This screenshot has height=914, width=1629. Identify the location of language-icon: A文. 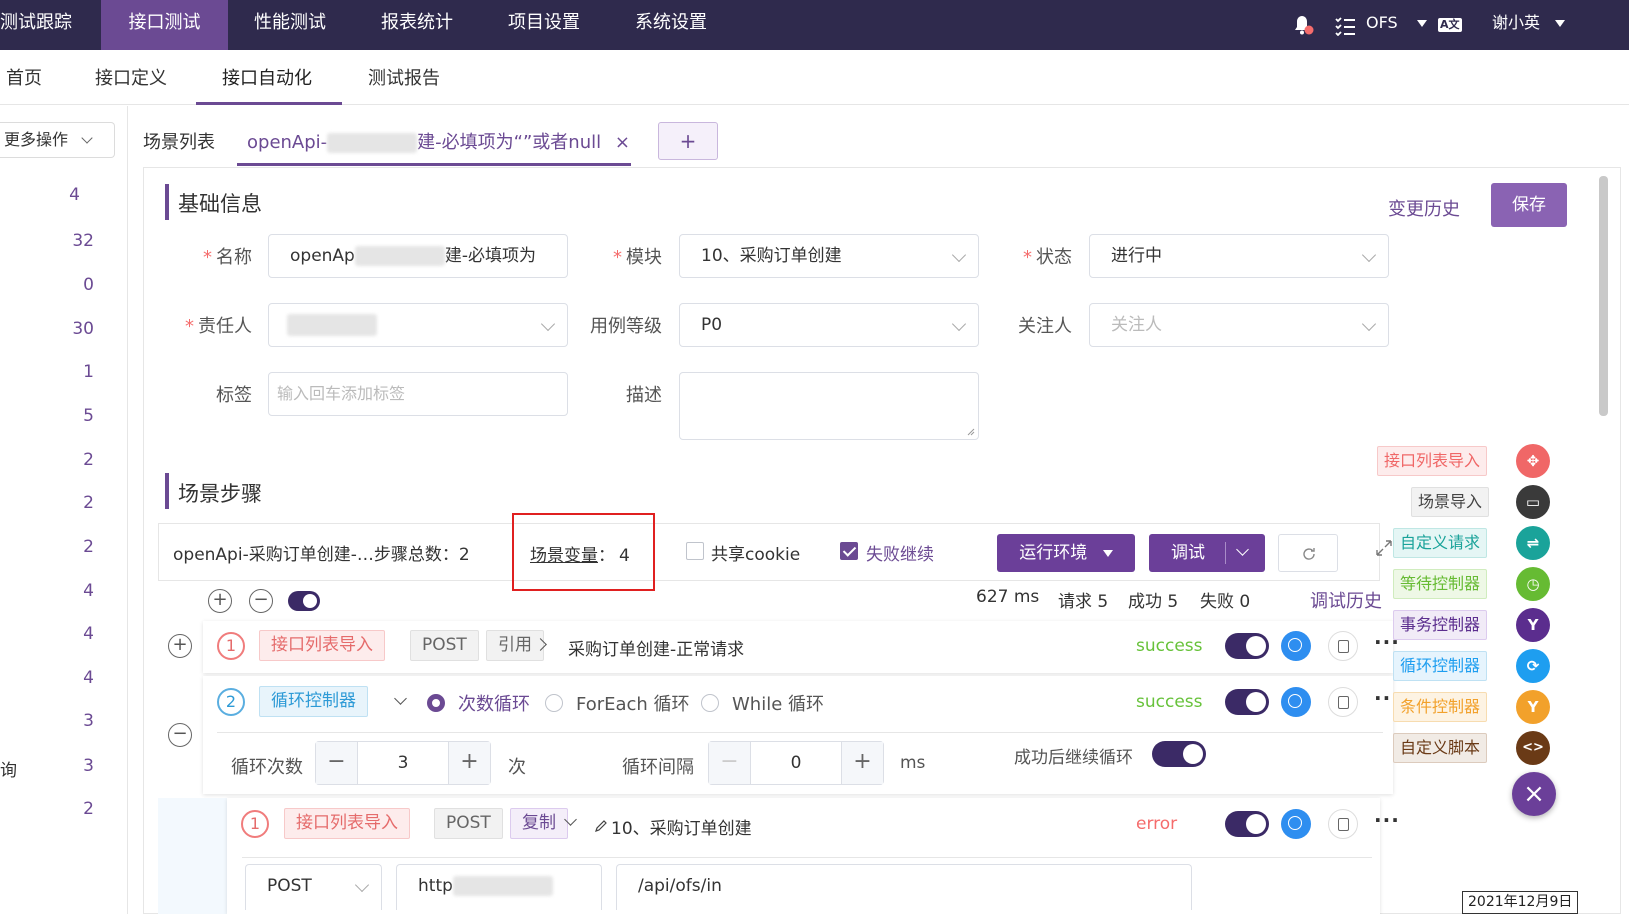
(1450, 25).